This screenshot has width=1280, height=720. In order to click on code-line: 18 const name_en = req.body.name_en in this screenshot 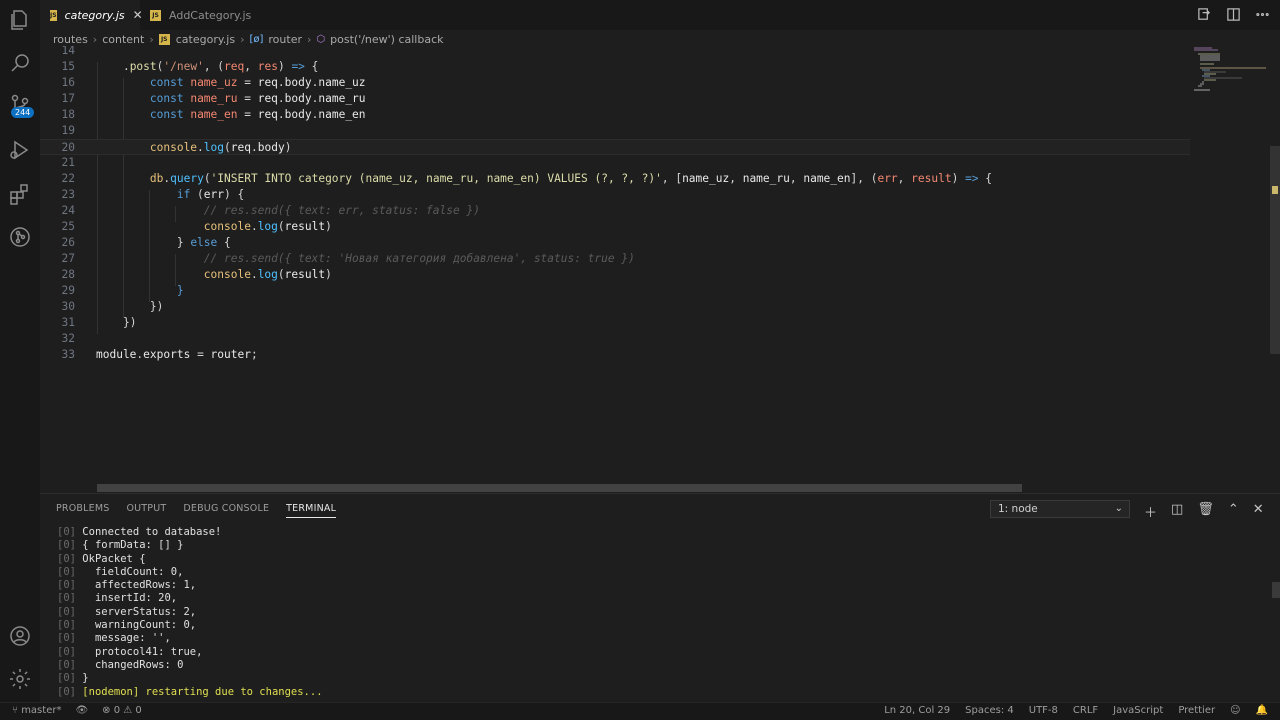, I will do `click(615, 115)`.